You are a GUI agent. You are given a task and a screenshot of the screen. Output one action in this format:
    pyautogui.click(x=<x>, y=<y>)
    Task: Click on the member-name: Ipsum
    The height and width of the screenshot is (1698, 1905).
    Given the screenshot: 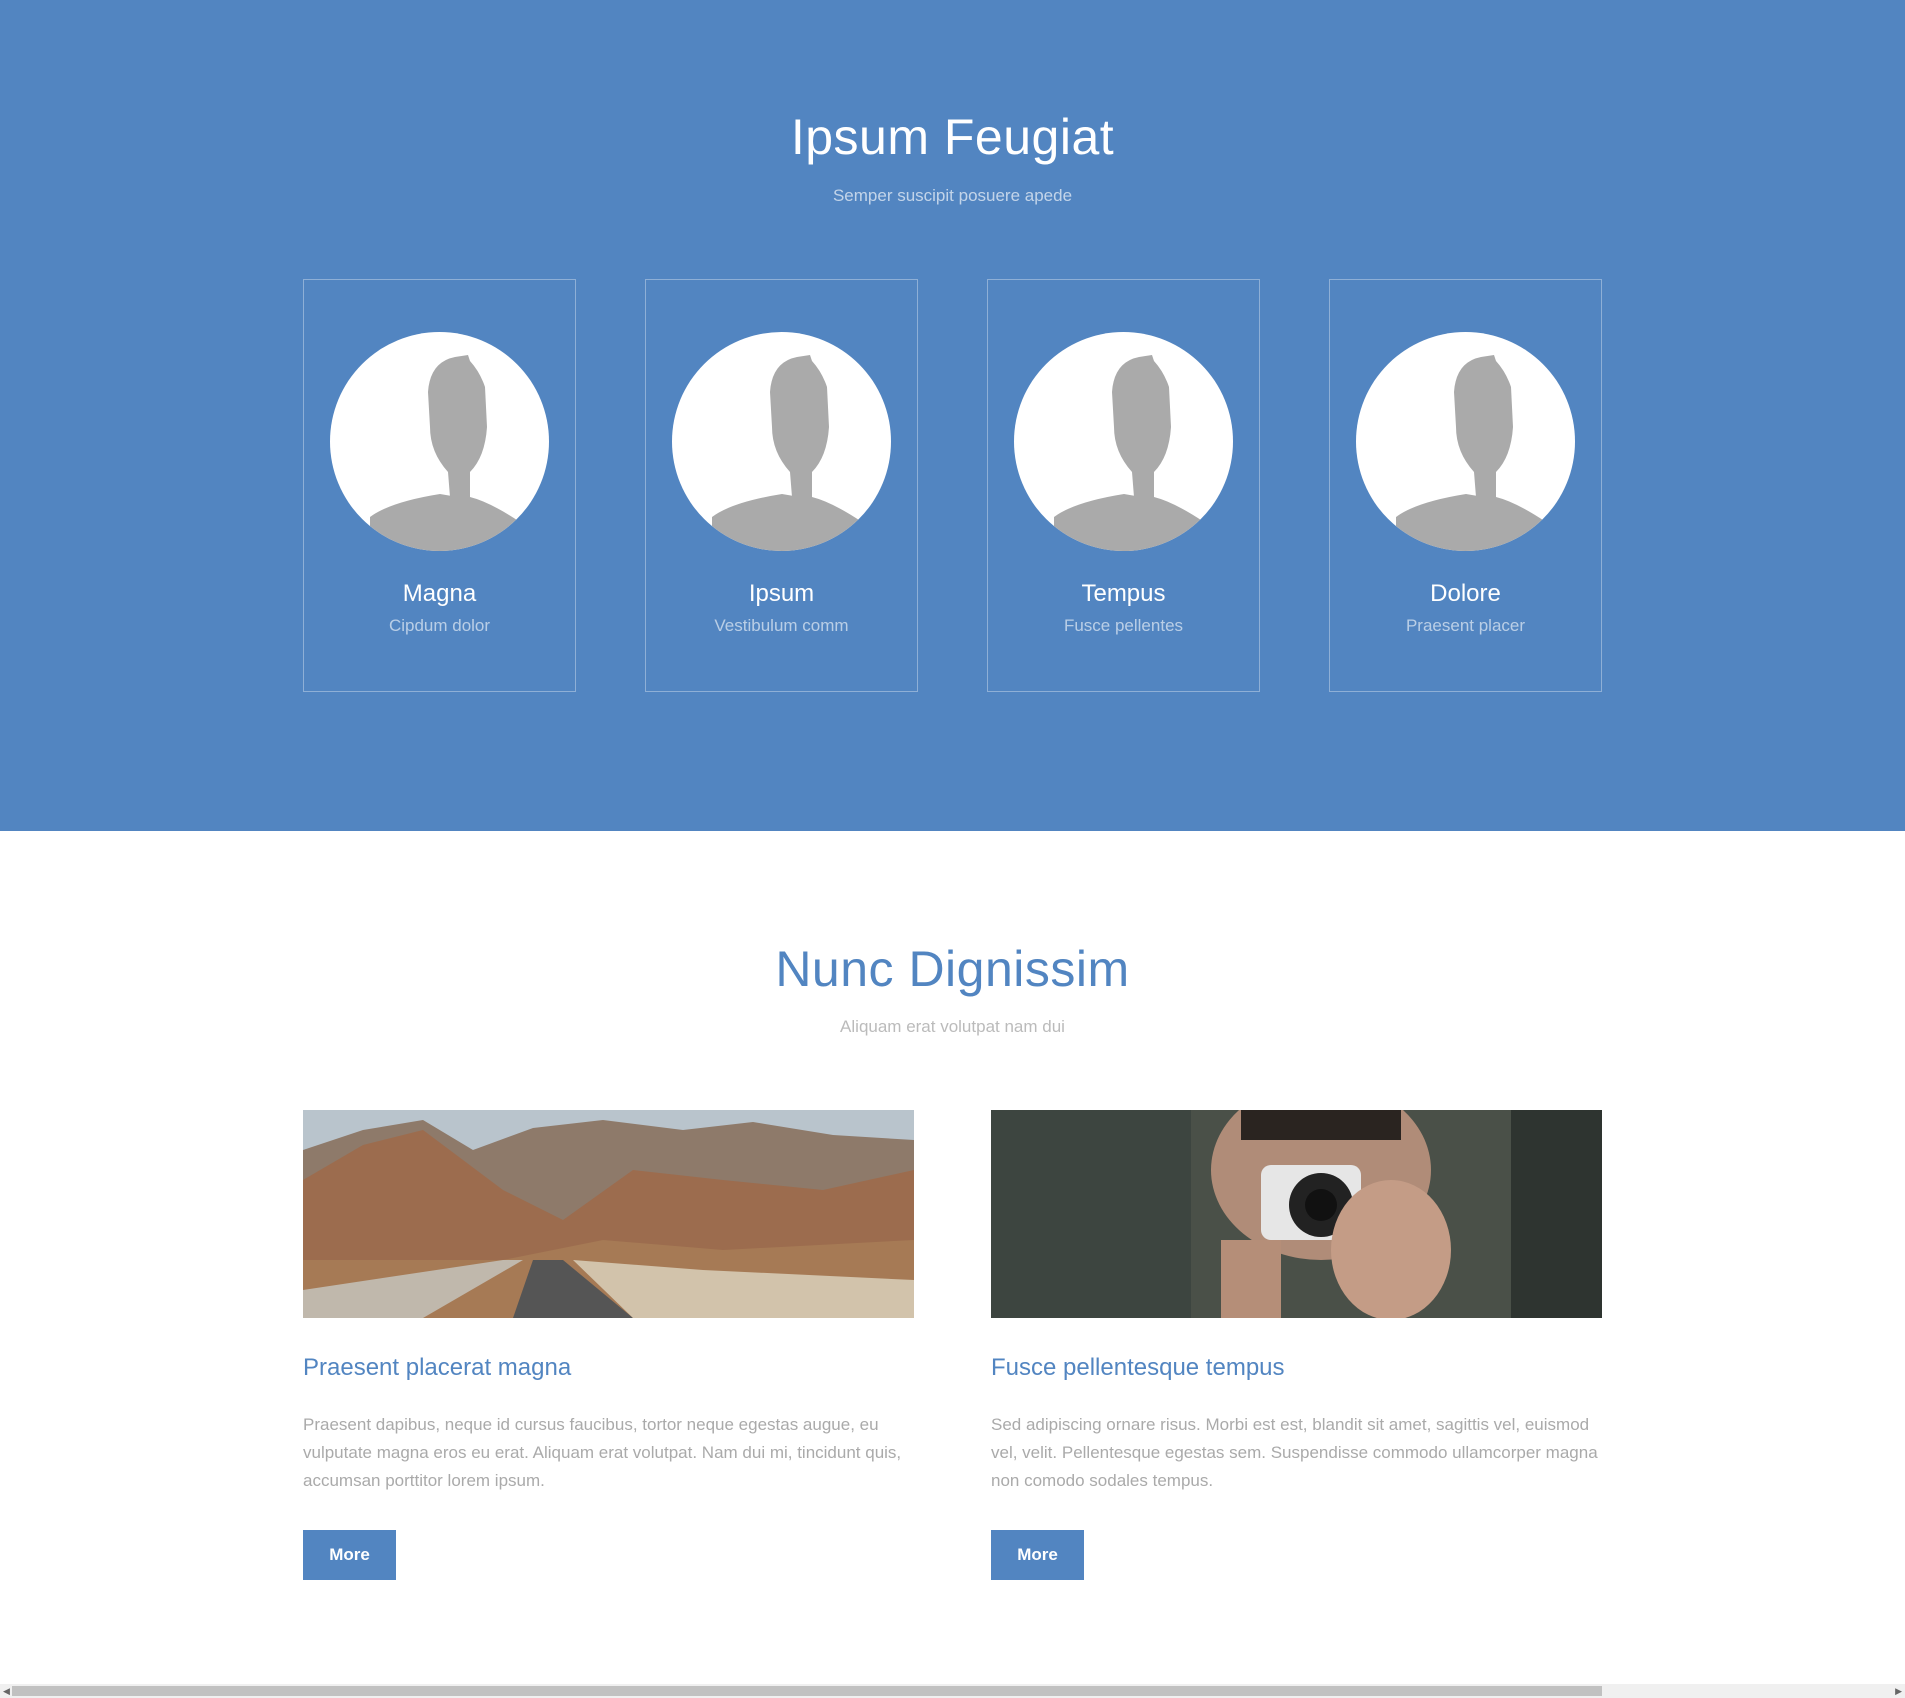 What is the action you would take?
    pyautogui.click(x=781, y=593)
    